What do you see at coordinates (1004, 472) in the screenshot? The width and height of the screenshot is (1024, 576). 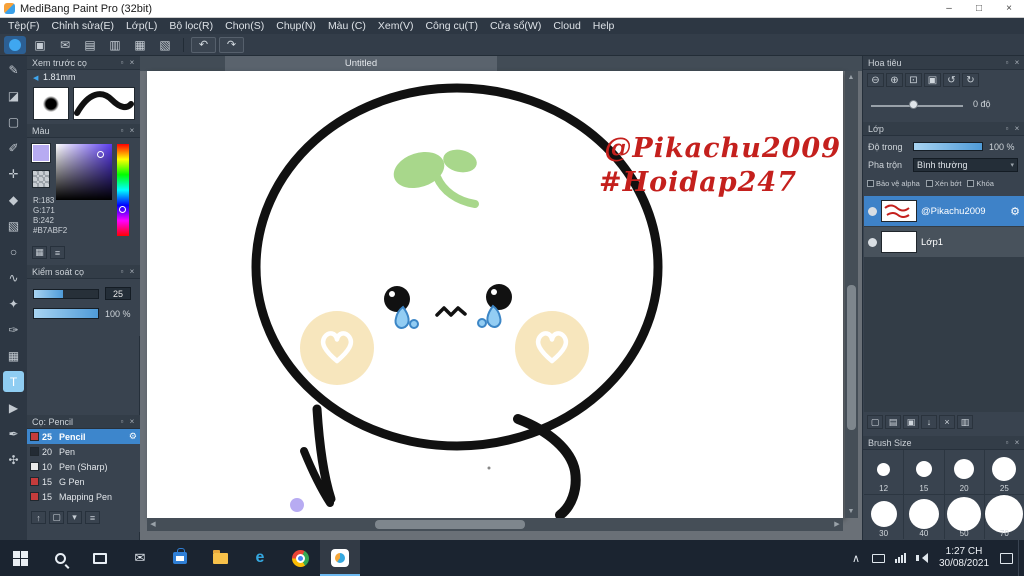 I see `brush-size-option: 25` at bounding box center [1004, 472].